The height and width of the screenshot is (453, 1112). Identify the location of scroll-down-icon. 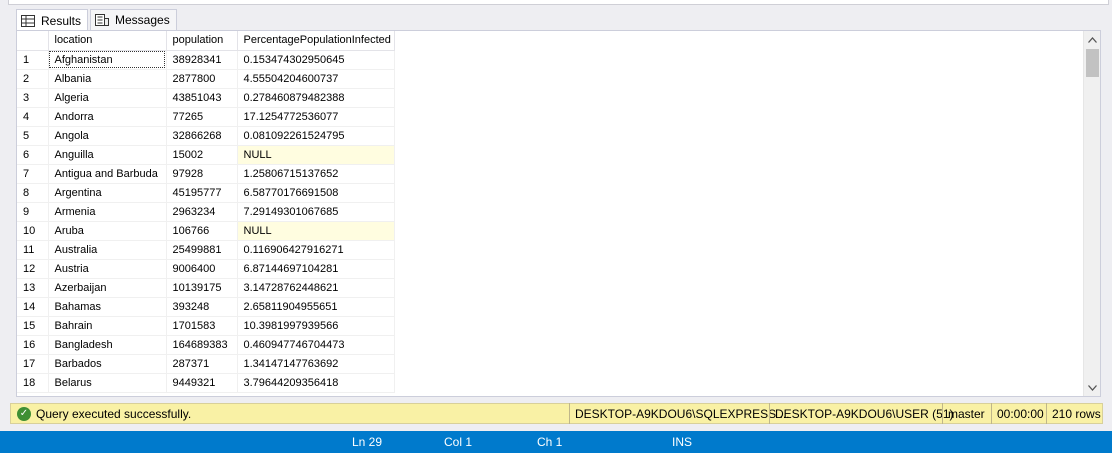
(1092, 387).